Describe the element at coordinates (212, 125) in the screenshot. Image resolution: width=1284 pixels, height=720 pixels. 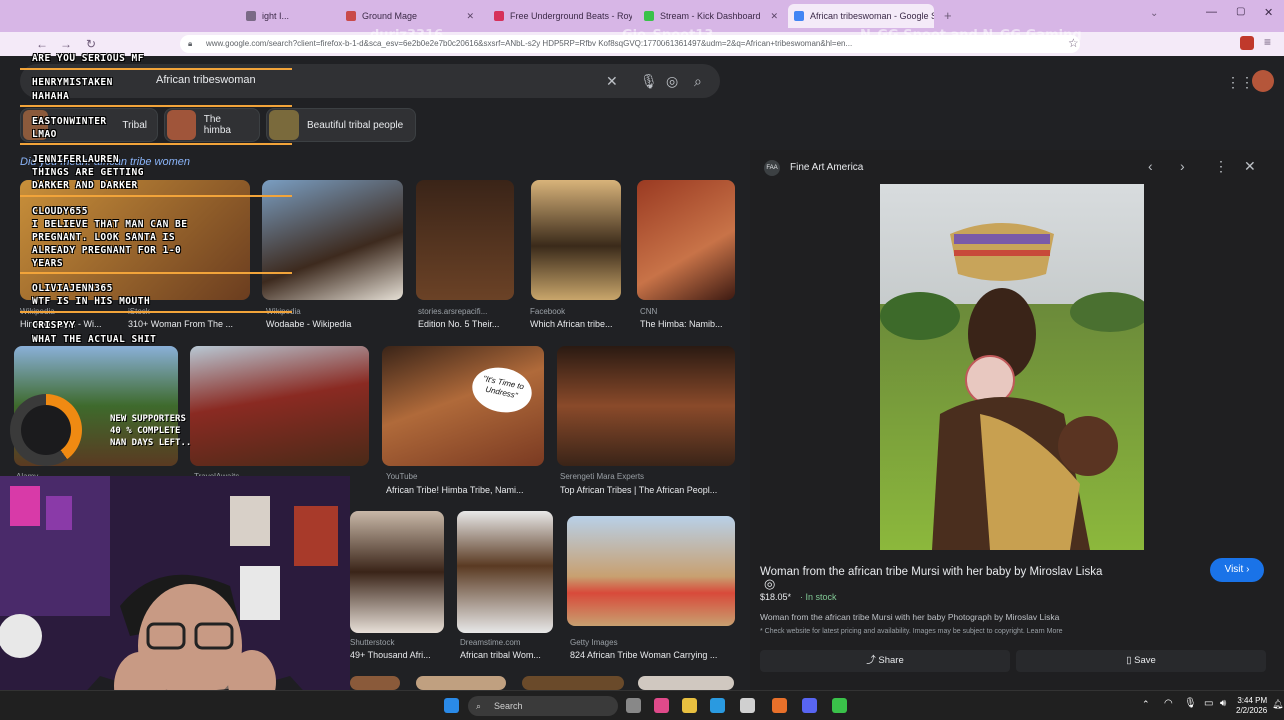
I see `chip-the-himba: The himba` at that location.